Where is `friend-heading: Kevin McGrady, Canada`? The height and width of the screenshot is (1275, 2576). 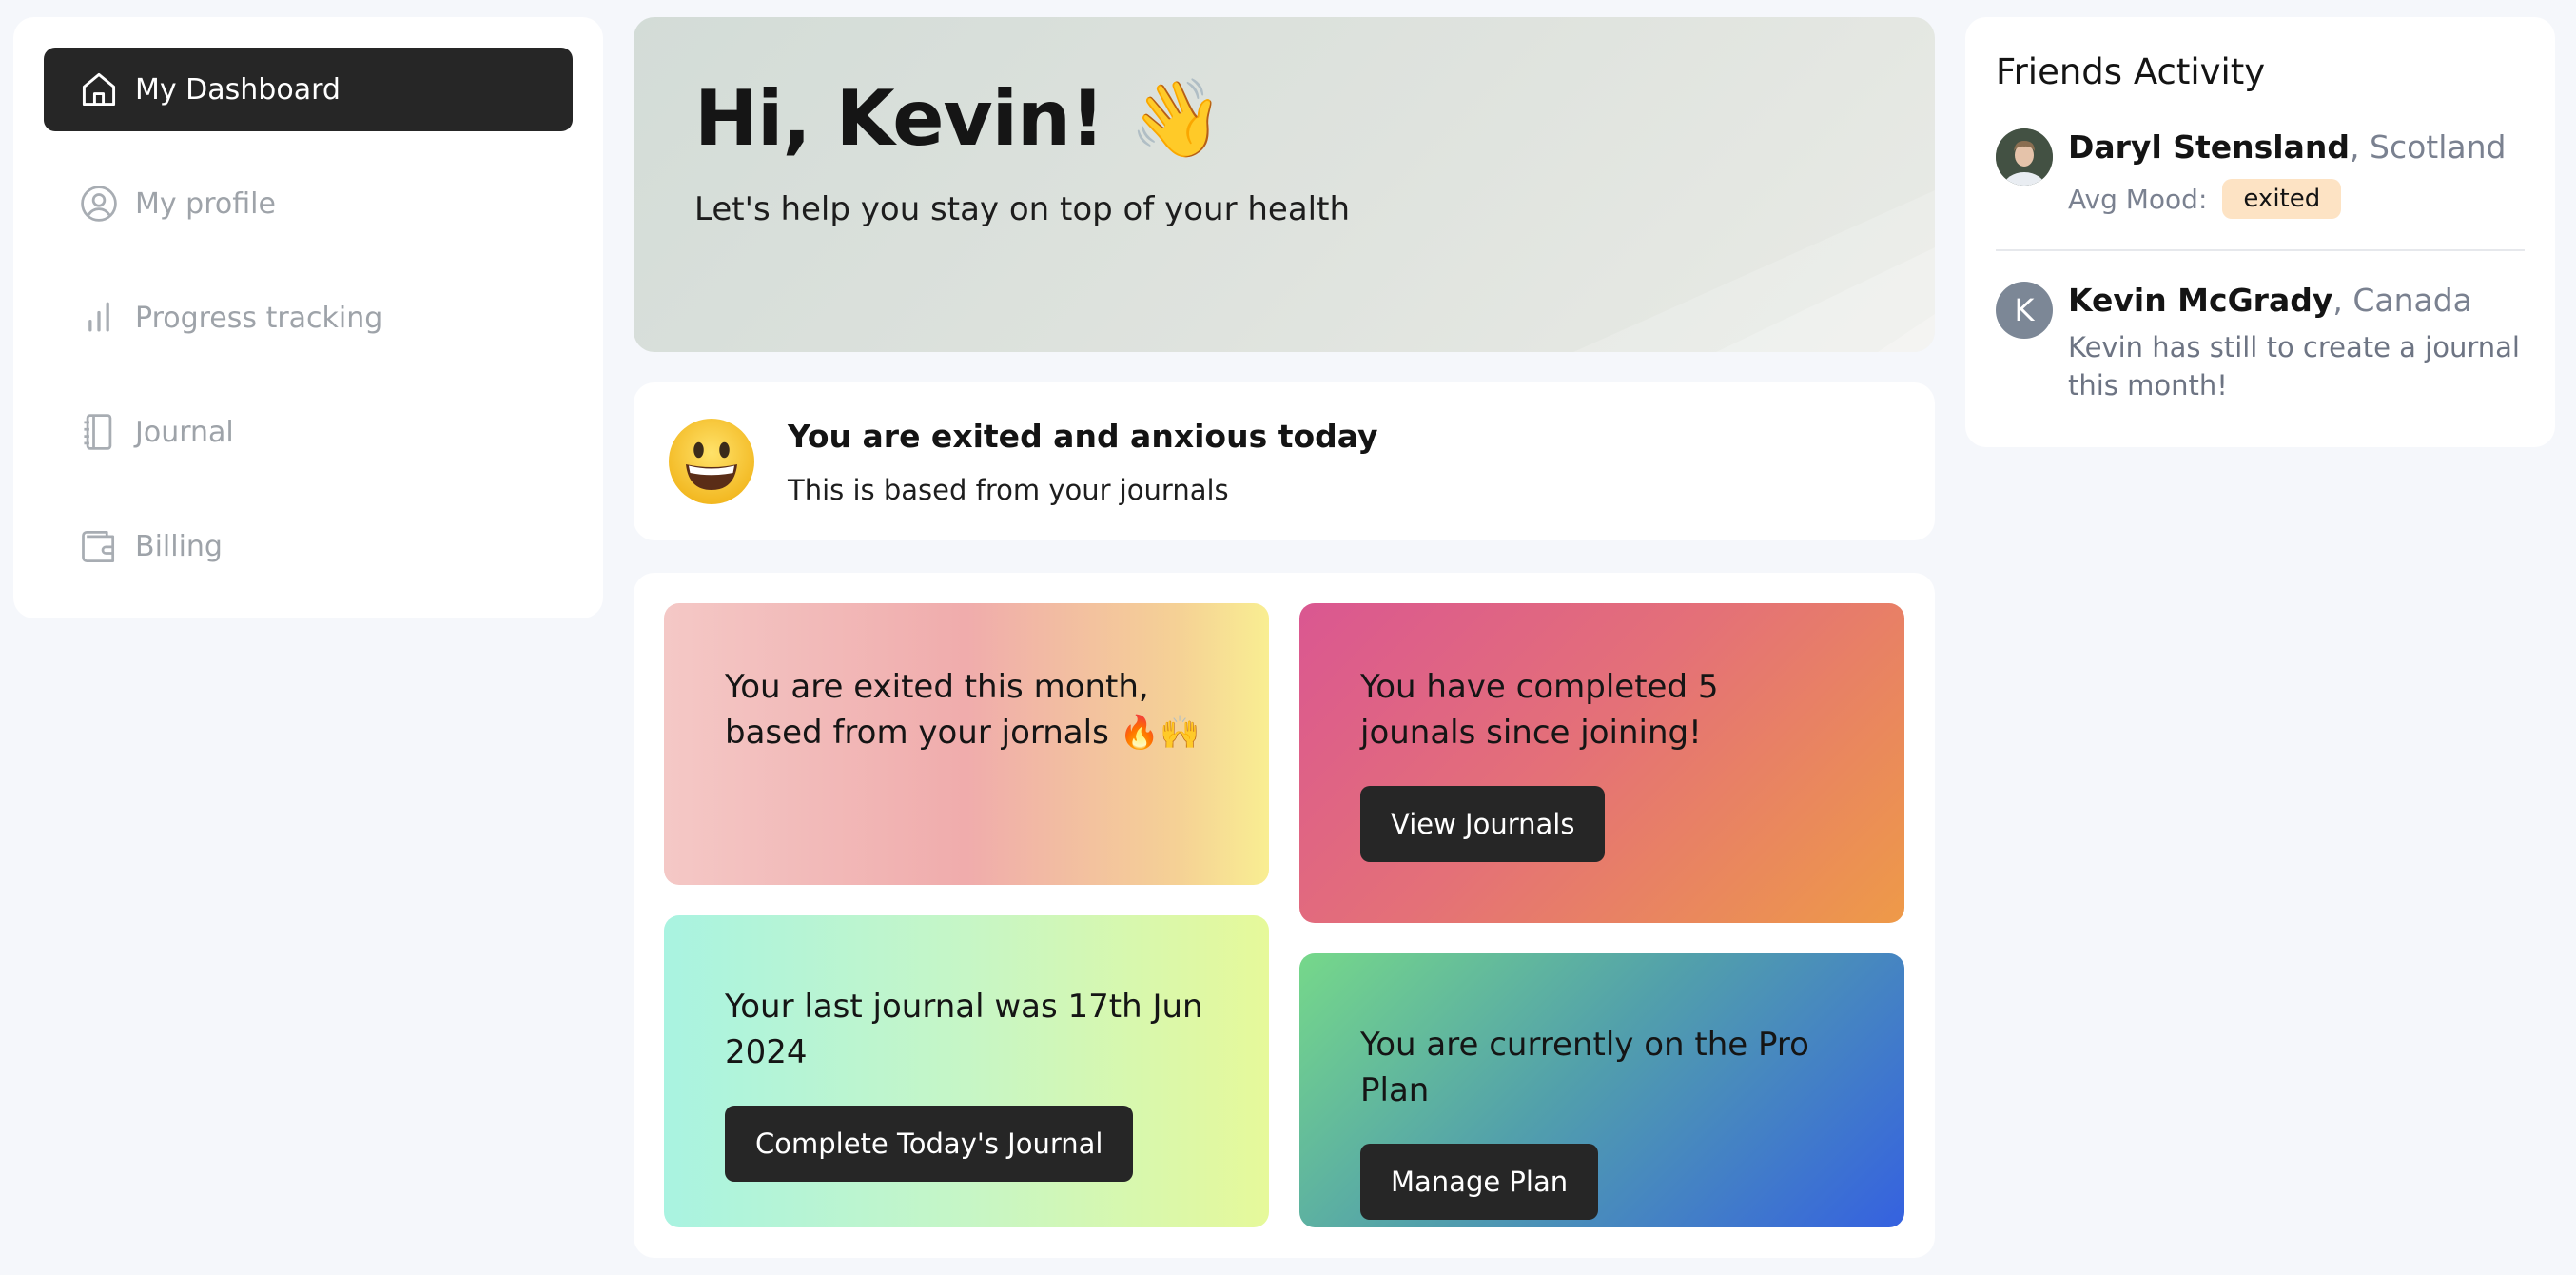
friend-heading: Kevin McGrady, Canada is located at coordinates (2306, 300).